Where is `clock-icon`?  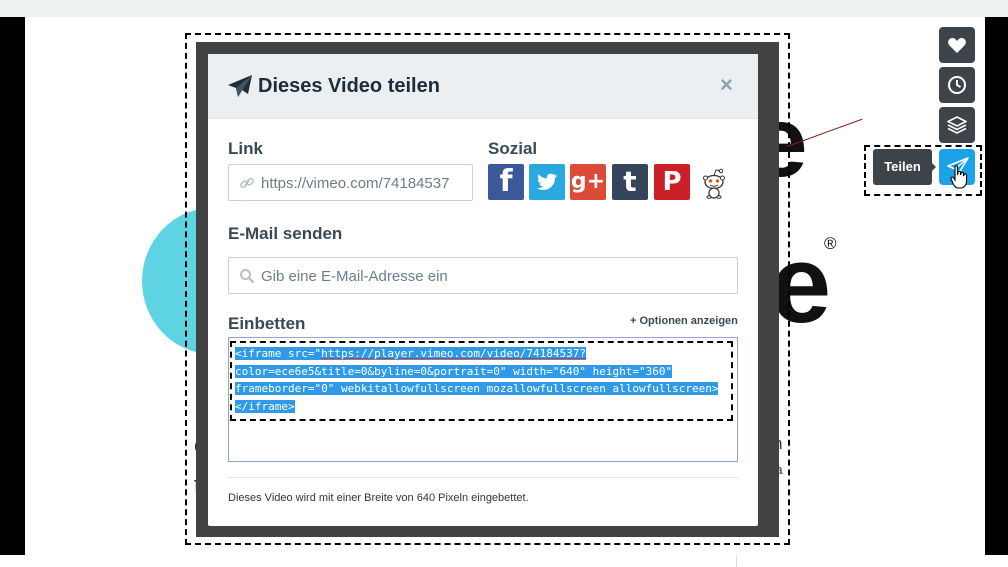 clock-icon is located at coordinates (957, 85).